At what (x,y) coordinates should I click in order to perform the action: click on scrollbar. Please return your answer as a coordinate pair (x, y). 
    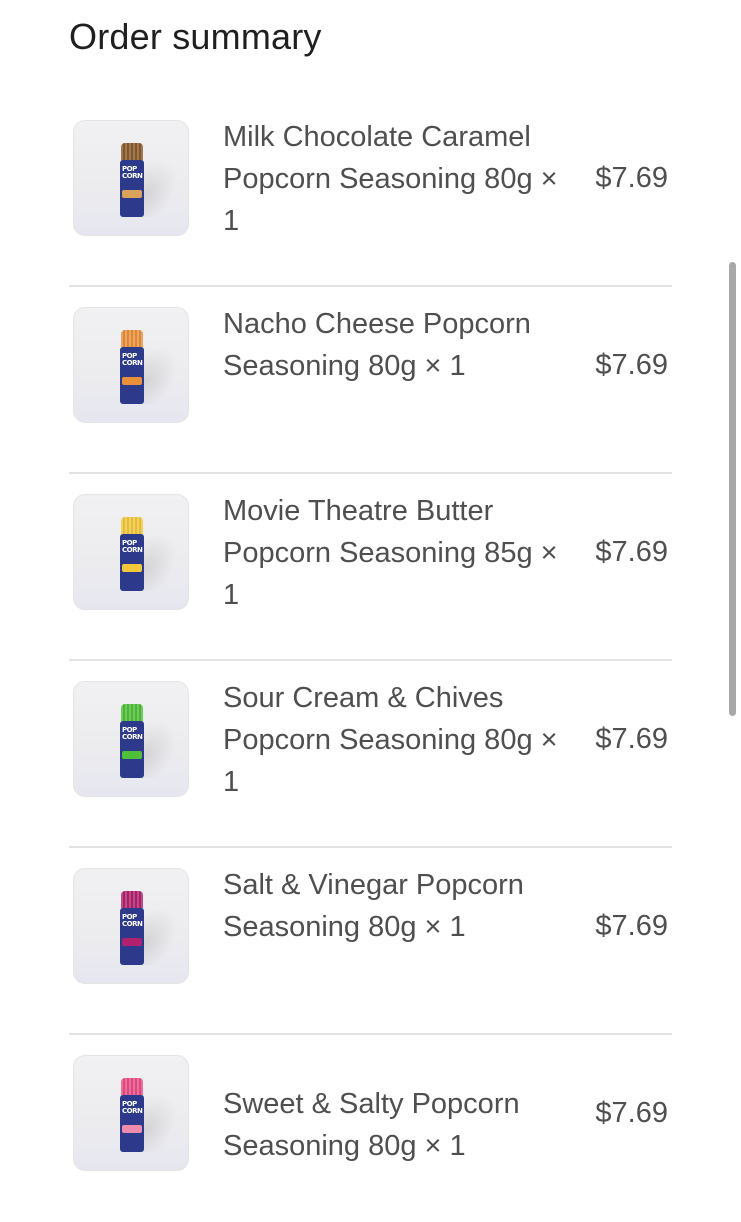
    Looking at the image, I should click on (732, 489).